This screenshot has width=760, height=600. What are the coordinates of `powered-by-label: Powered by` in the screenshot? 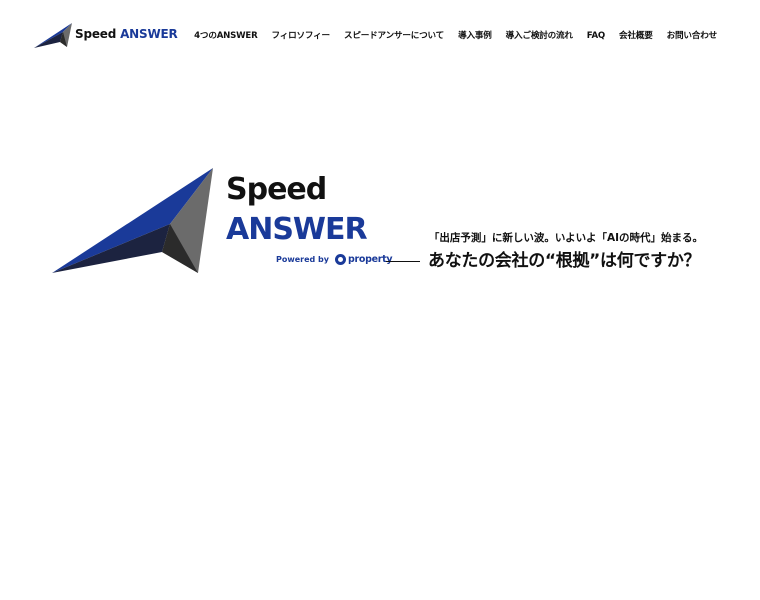 It's located at (302, 259).